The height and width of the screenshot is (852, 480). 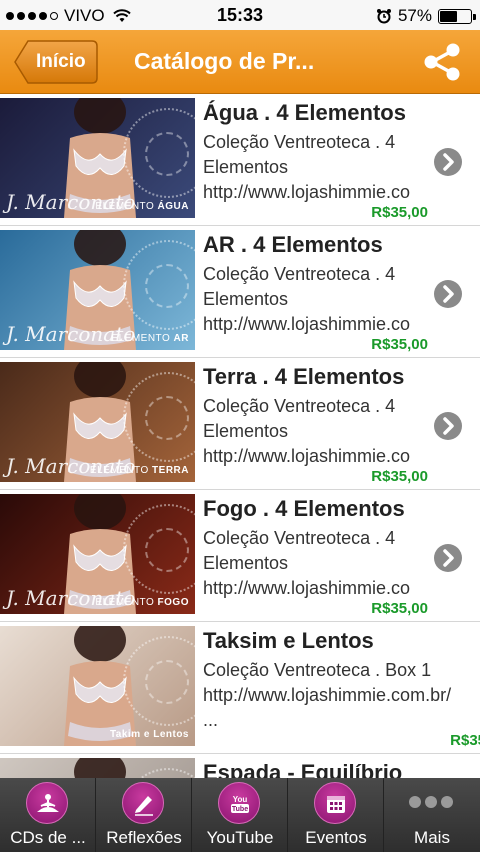 I want to click on list-item: Espada - Equilíbrio, so click(x=240, y=766).